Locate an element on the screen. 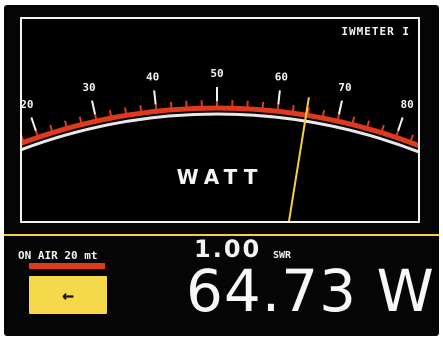  back-button: ← is located at coordinates (68, 295).